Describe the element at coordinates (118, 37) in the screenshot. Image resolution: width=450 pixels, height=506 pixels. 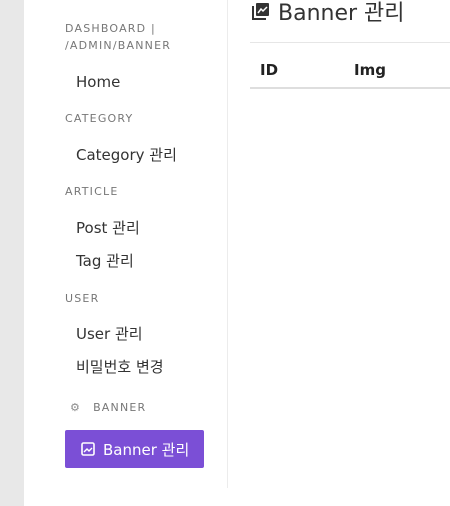
I see `breadcrumb: DASHBOARD | /ADMIN/BANNER` at that location.